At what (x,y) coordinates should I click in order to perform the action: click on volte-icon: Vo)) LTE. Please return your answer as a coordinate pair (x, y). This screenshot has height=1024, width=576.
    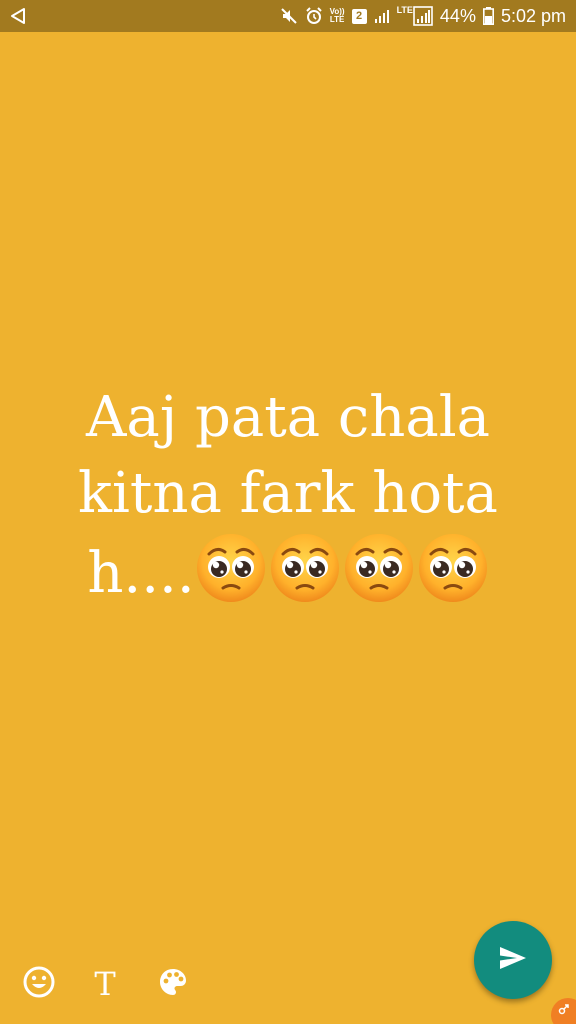
    Looking at the image, I should click on (337, 16).